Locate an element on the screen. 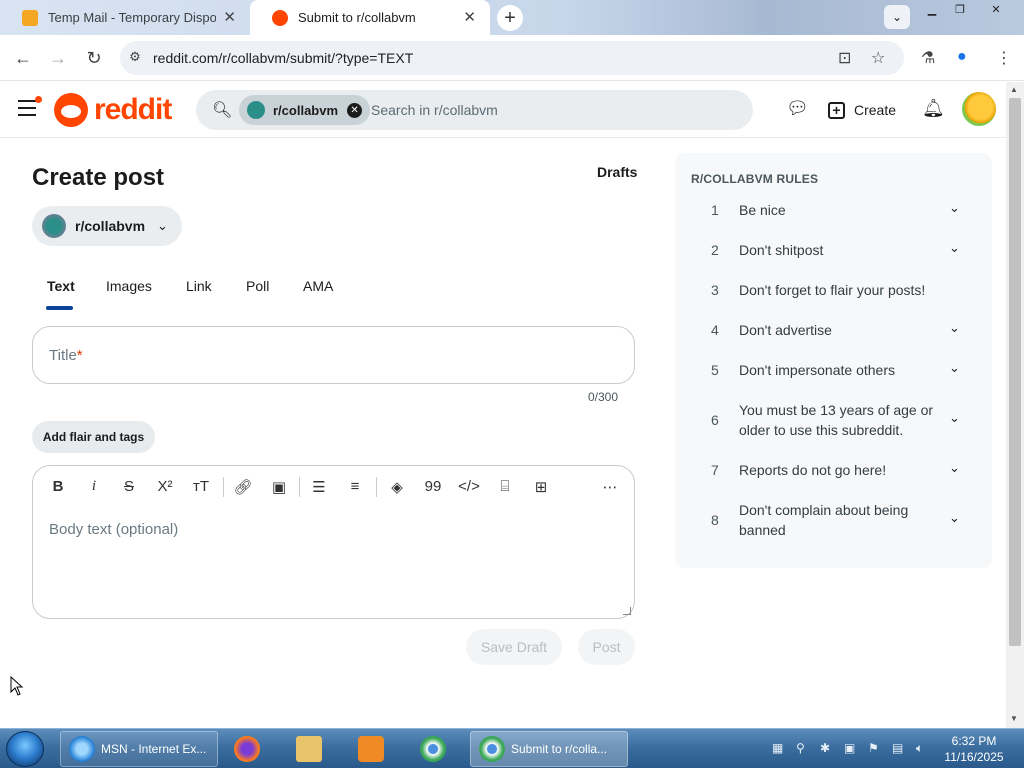  hamburger-menu-icon is located at coordinates (30, 107).